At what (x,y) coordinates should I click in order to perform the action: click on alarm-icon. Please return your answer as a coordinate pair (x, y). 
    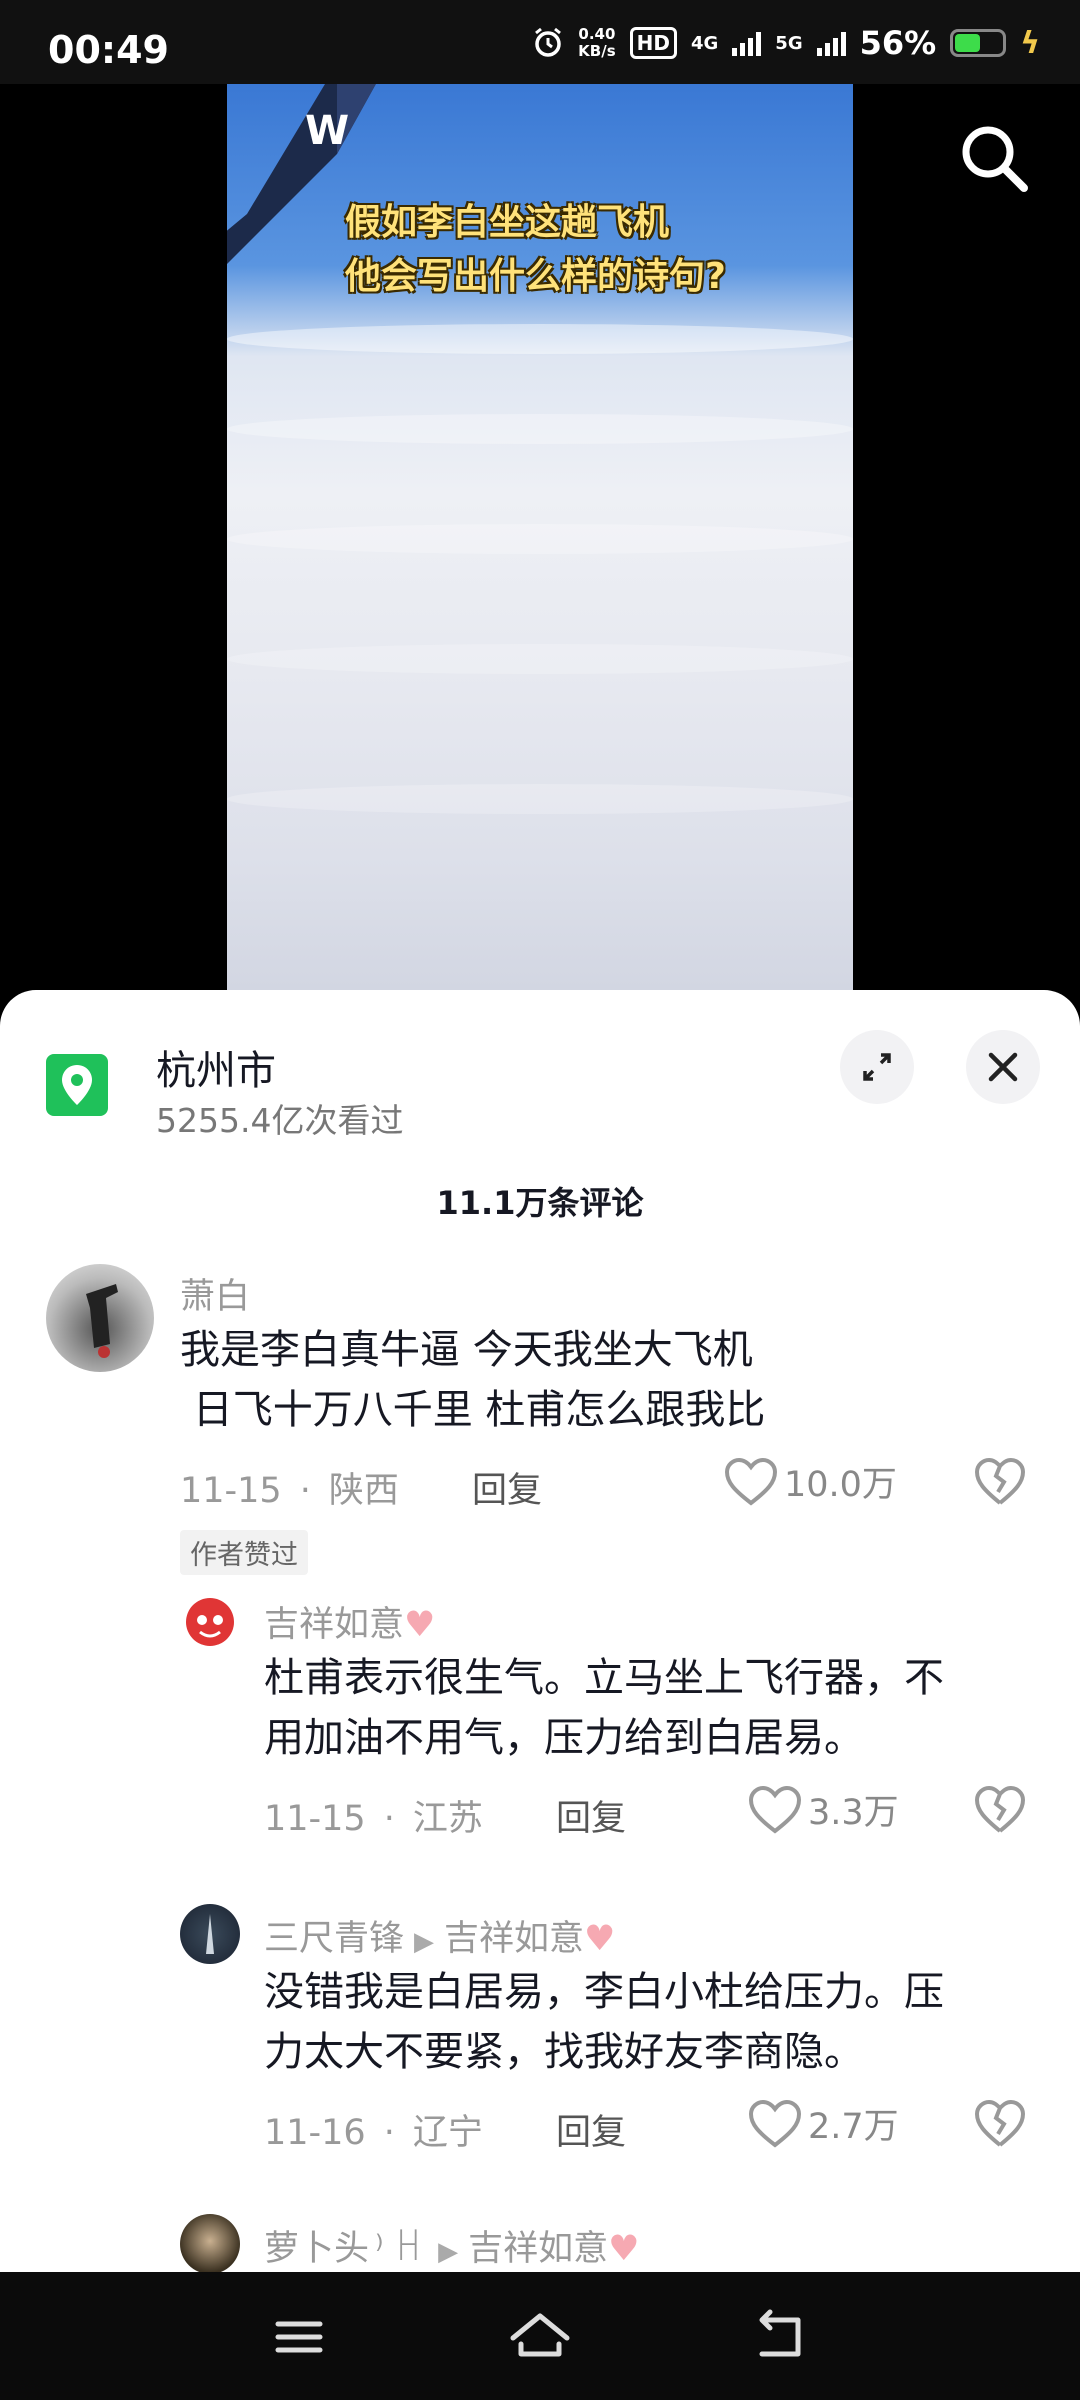
    Looking at the image, I should click on (548, 42).